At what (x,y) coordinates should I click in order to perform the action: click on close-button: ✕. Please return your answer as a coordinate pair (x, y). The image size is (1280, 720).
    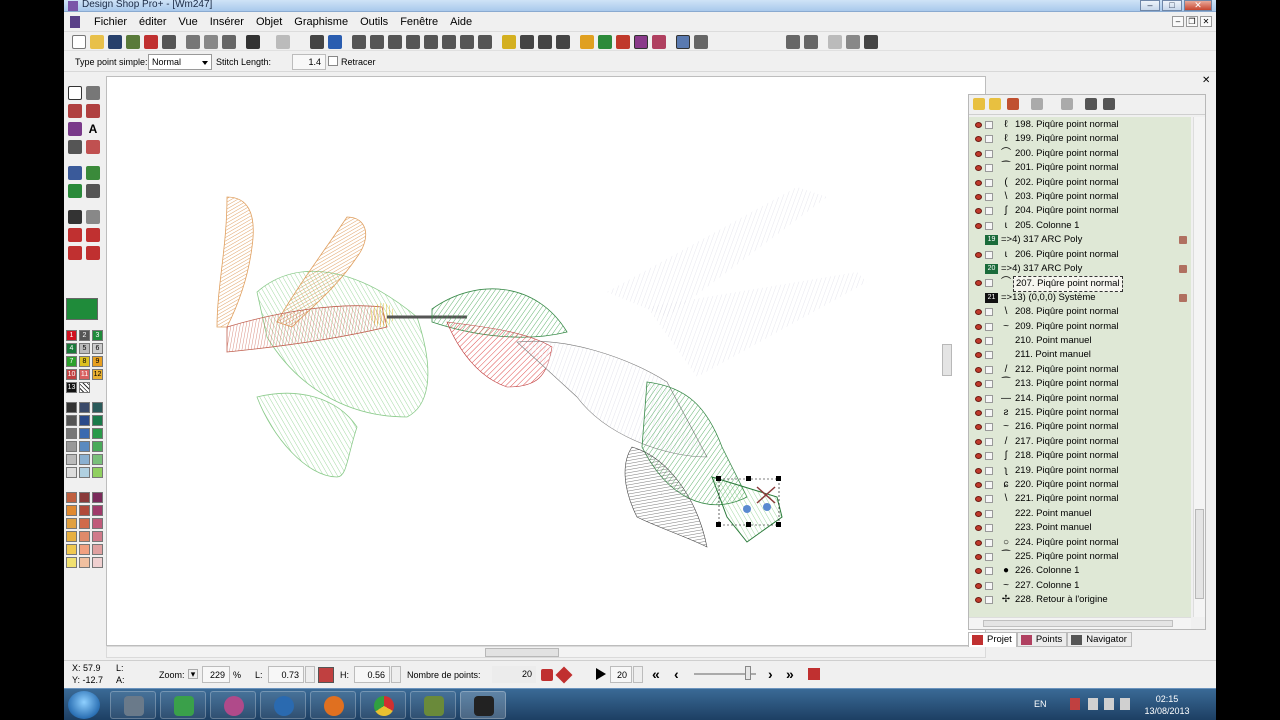
    Looking at the image, I should click on (1198, 5).